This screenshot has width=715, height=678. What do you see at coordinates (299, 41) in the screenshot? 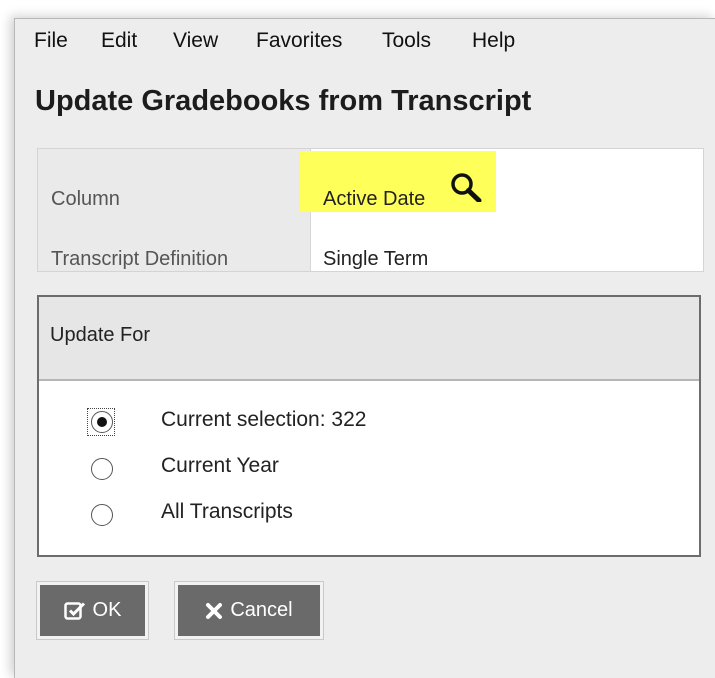
I see `menu-favorites: Favorites` at bounding box center [299, 41].